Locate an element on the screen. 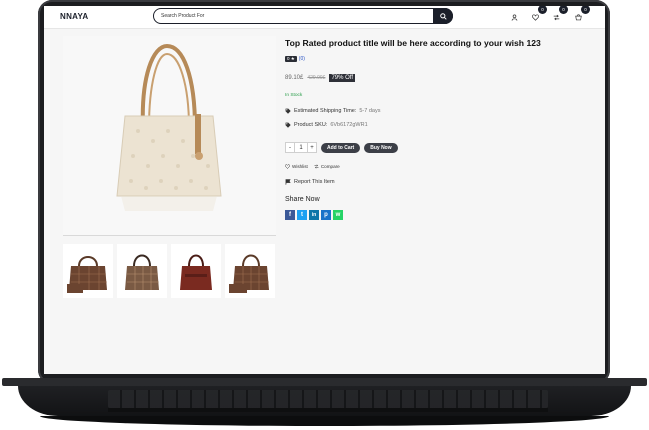  whatsapp-icon: w is located at coordinates (338, 215).